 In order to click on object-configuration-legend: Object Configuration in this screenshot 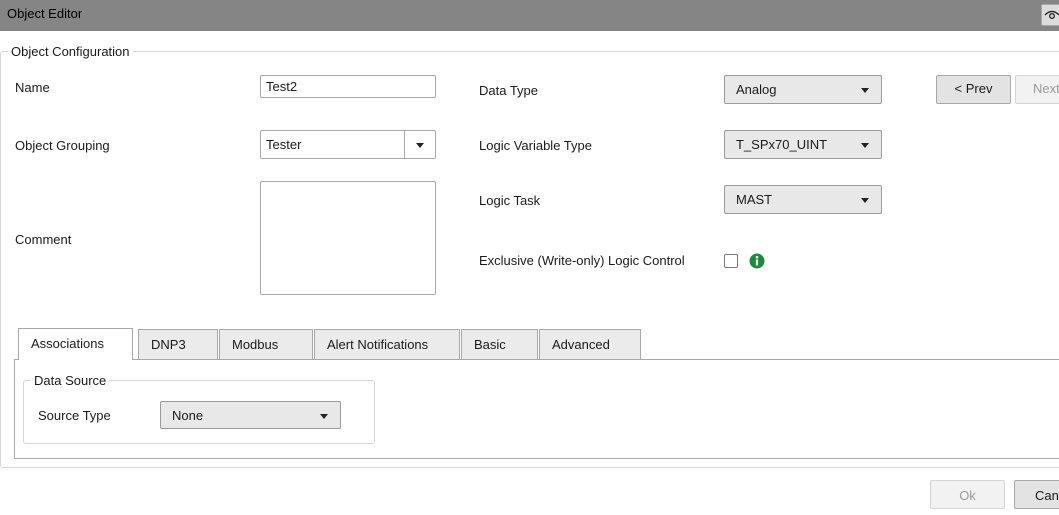, I will do `click(70, 51)`.